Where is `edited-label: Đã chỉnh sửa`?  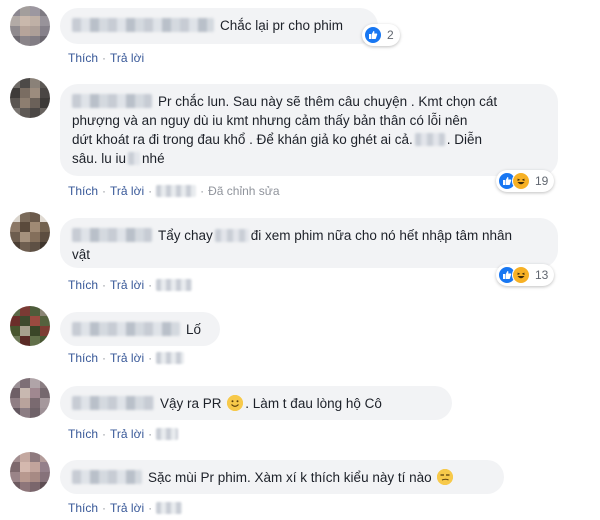 edited-label: Đã chỉnh sửa is located at coordinates (244, 191).